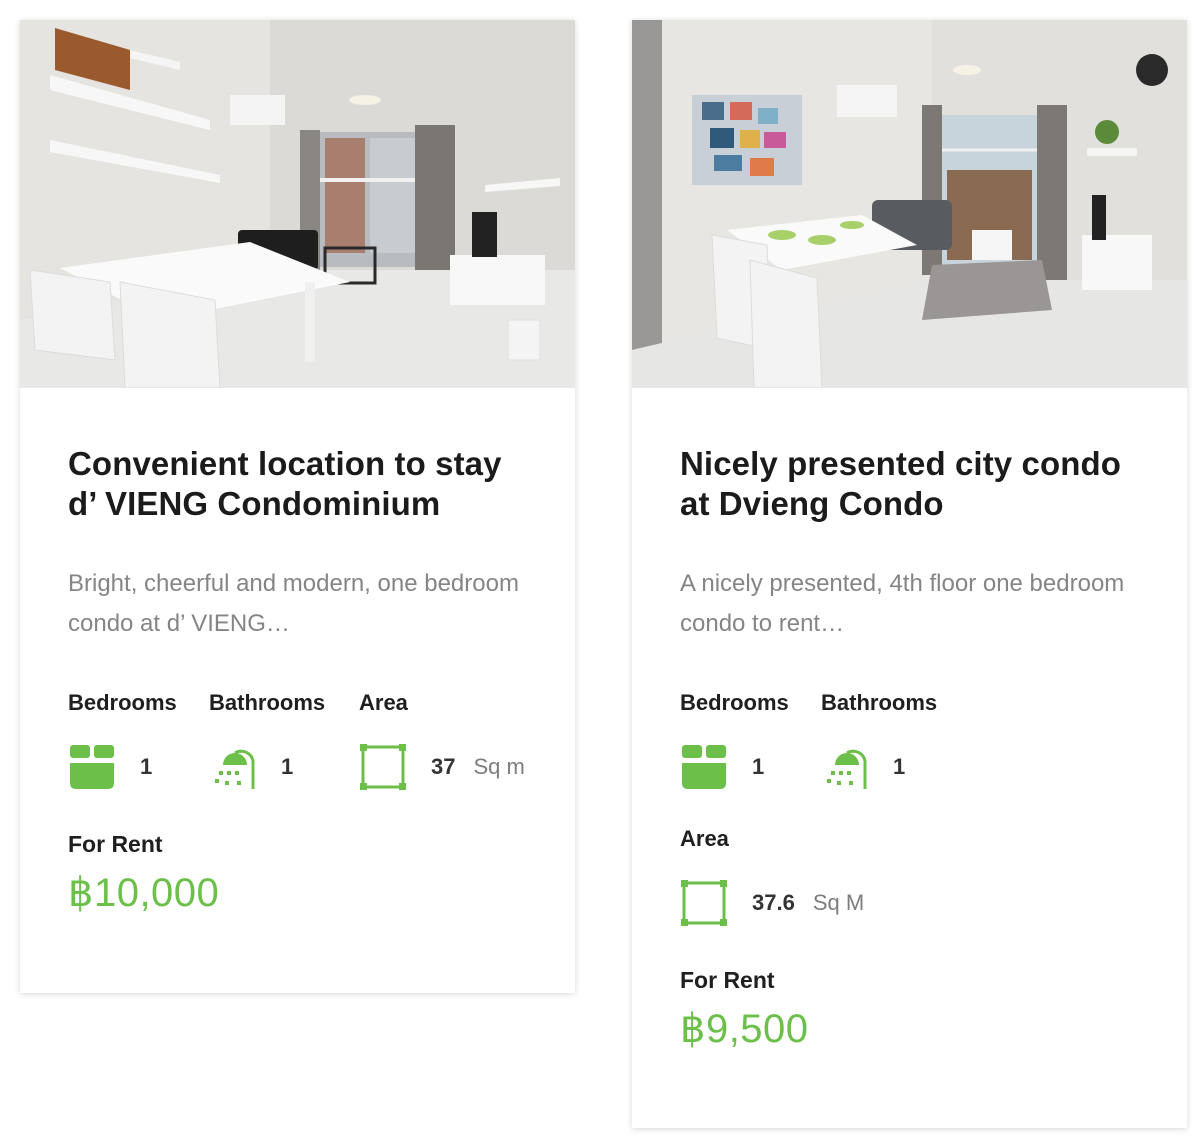  I want to click on price-value: ฿9,500, so click(744, 1029).